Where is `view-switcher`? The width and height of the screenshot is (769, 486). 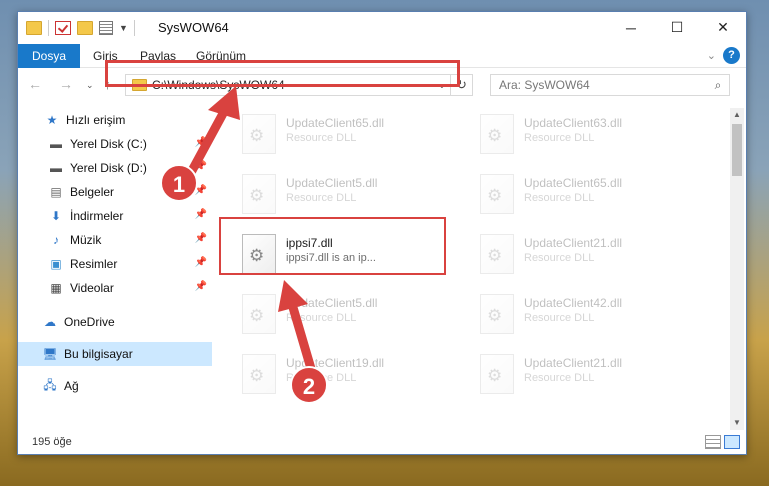
view-switcher is located at coordinates (722, 442).